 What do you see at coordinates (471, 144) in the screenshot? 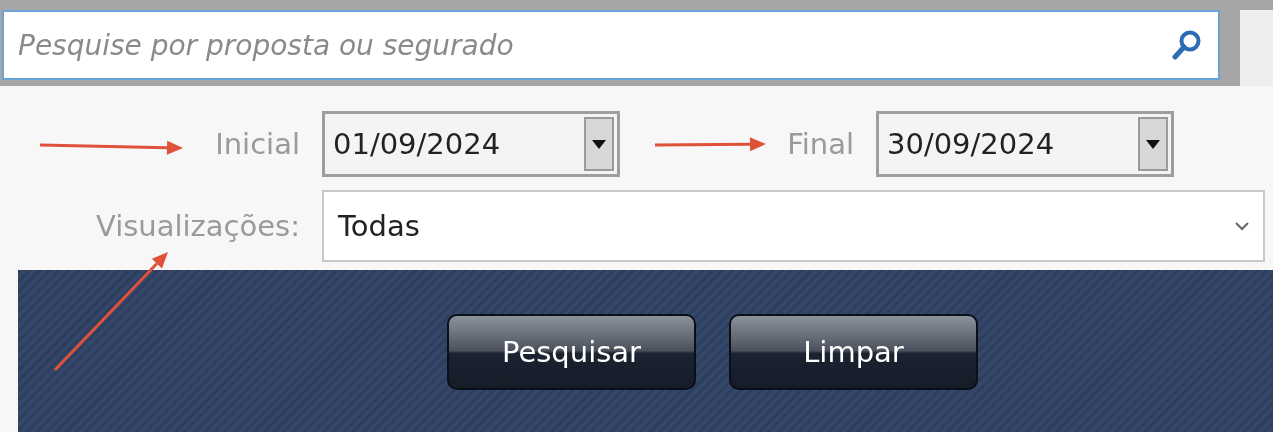
I see `date-field: 01/09/2024` at bounding box center [471, 144].